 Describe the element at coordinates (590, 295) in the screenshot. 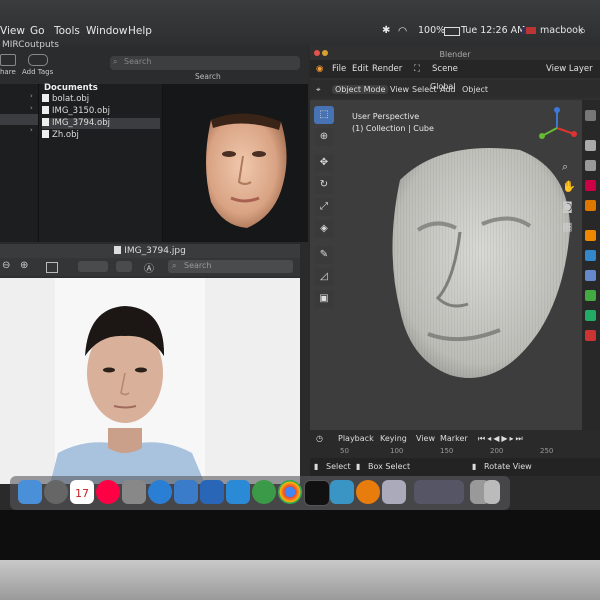

I see `constraint-properties-icon` at that location.